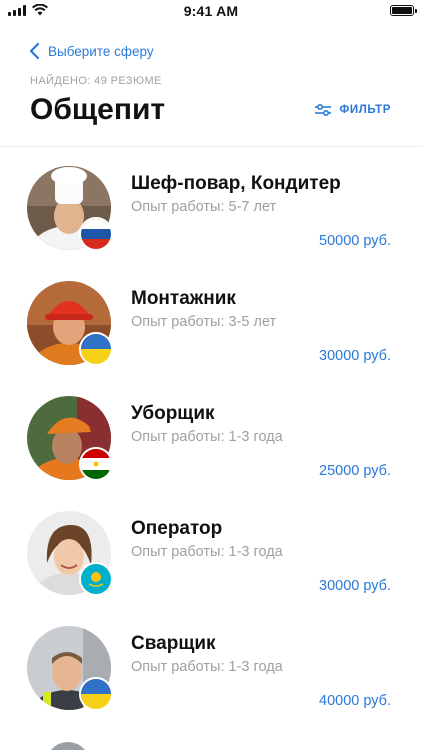 This screenshot has height=750, width=422. Describe the element at coordinates (96, 579) in the screenshot. I see `kazakhstan-flag-icon` at that location.